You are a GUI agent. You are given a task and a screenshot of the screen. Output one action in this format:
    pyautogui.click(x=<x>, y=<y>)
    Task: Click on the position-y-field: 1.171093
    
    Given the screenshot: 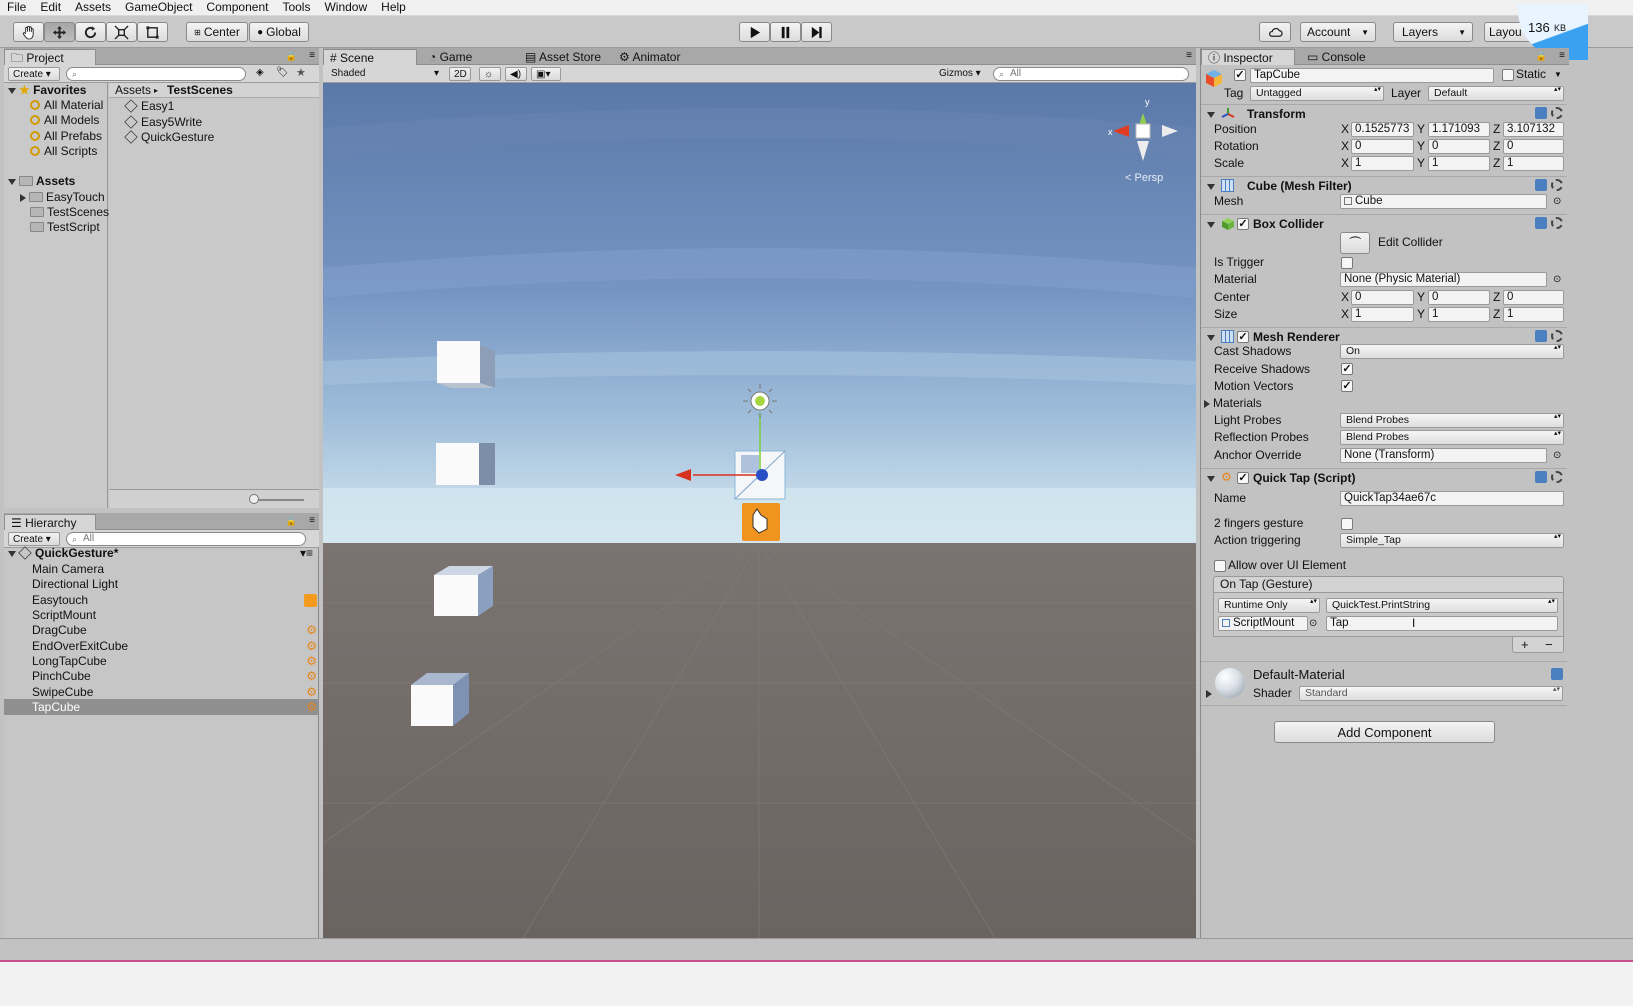 What is the action you would take?
    pyautogui.click(x=1459, y=129)
    